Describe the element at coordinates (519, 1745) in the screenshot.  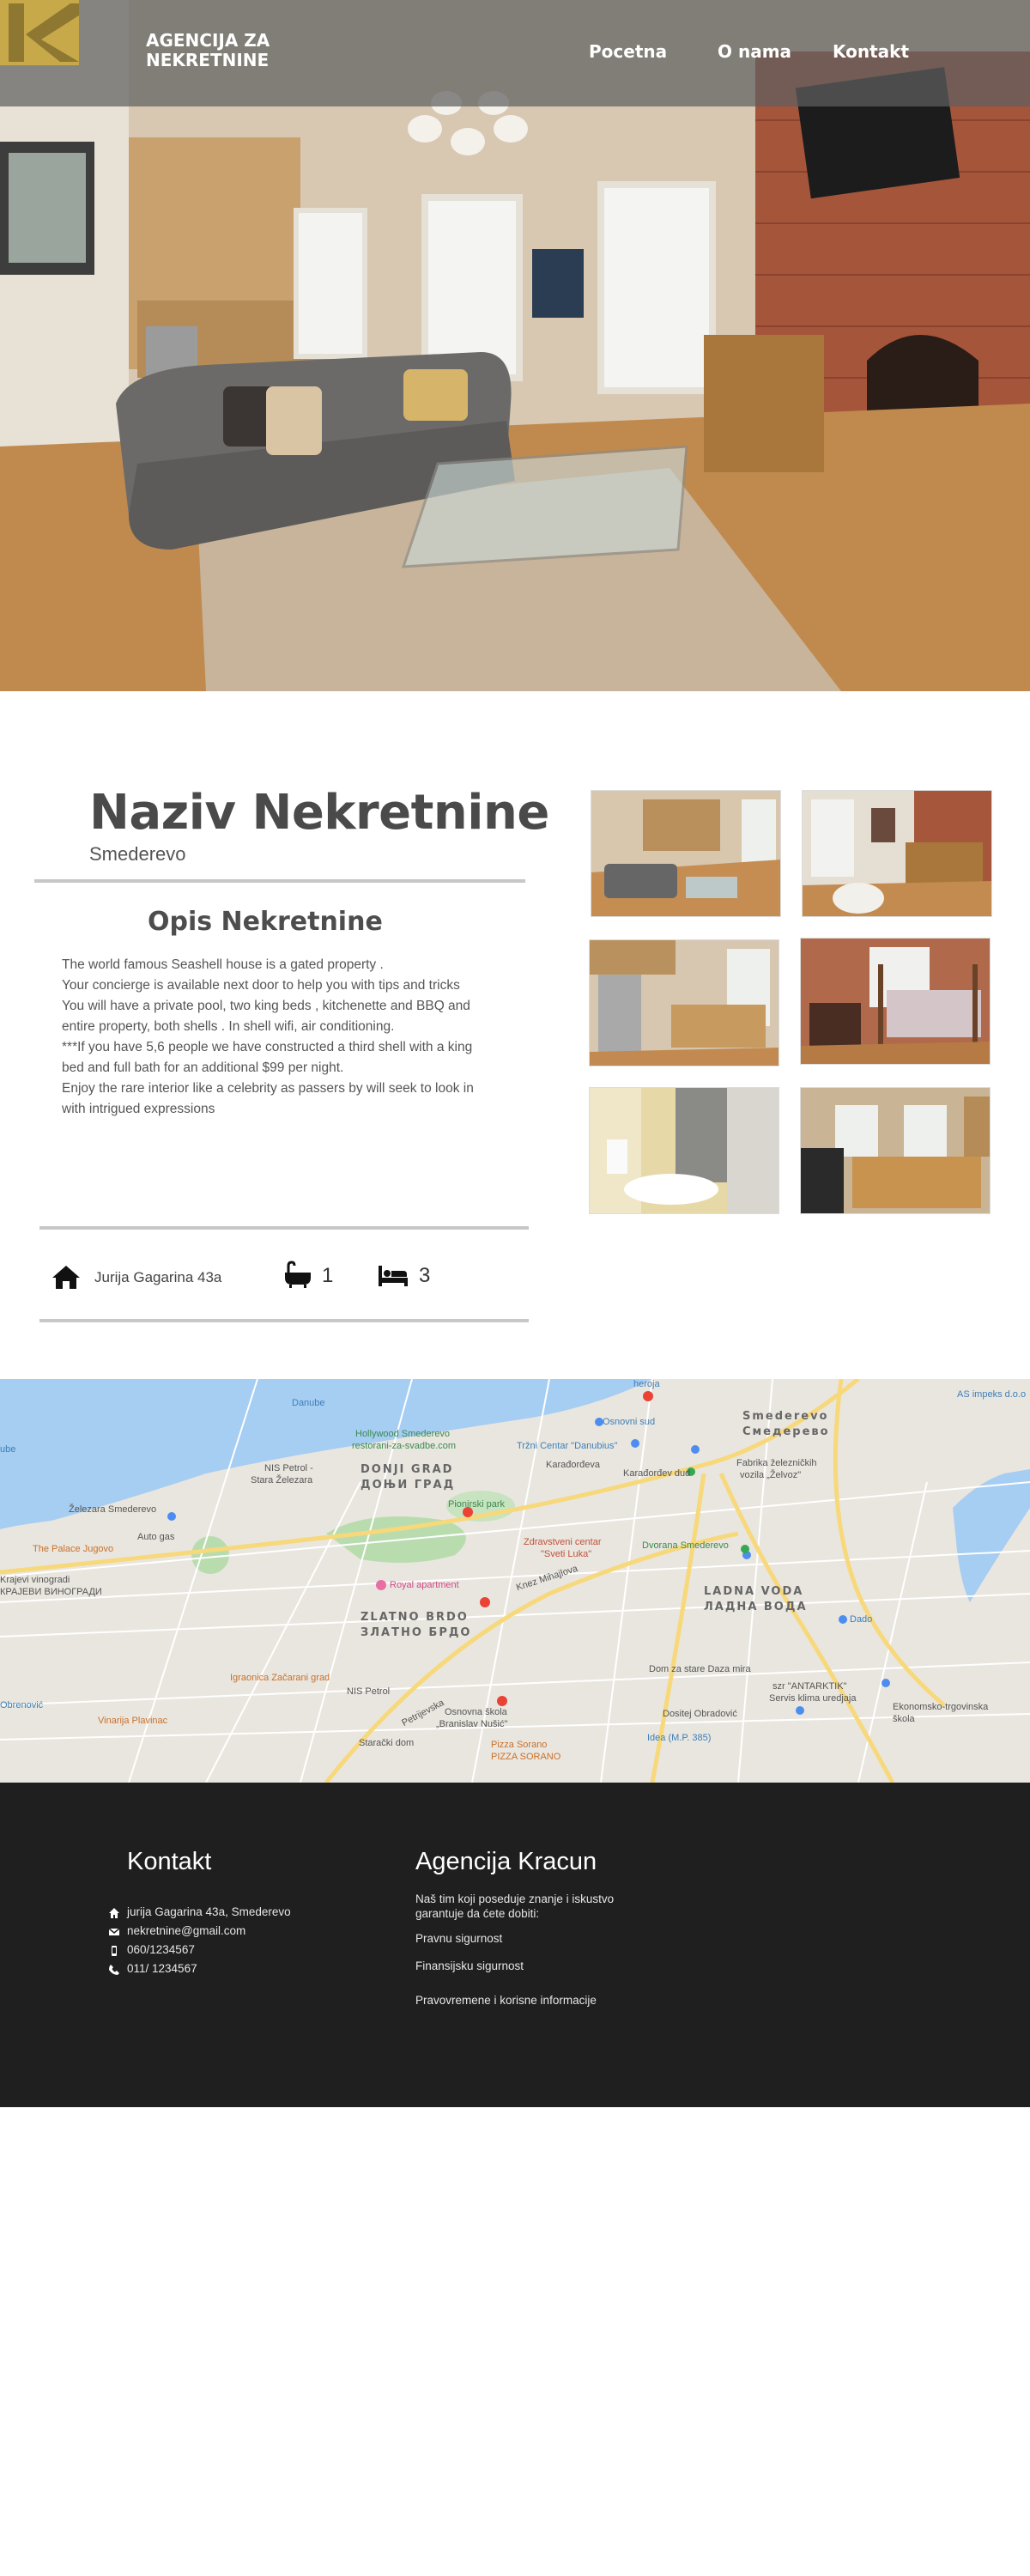
I see `map-label: Pizza Sorano` at that location.